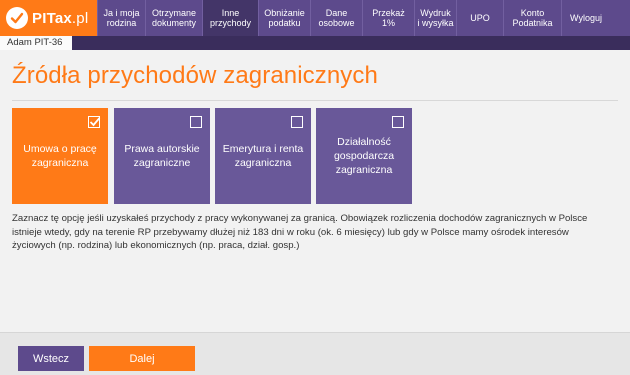 The width and height of the screenshot is (630, 375). I want to click on tile-label: Umowa o pracę zagraniczna, so click(60, 156).